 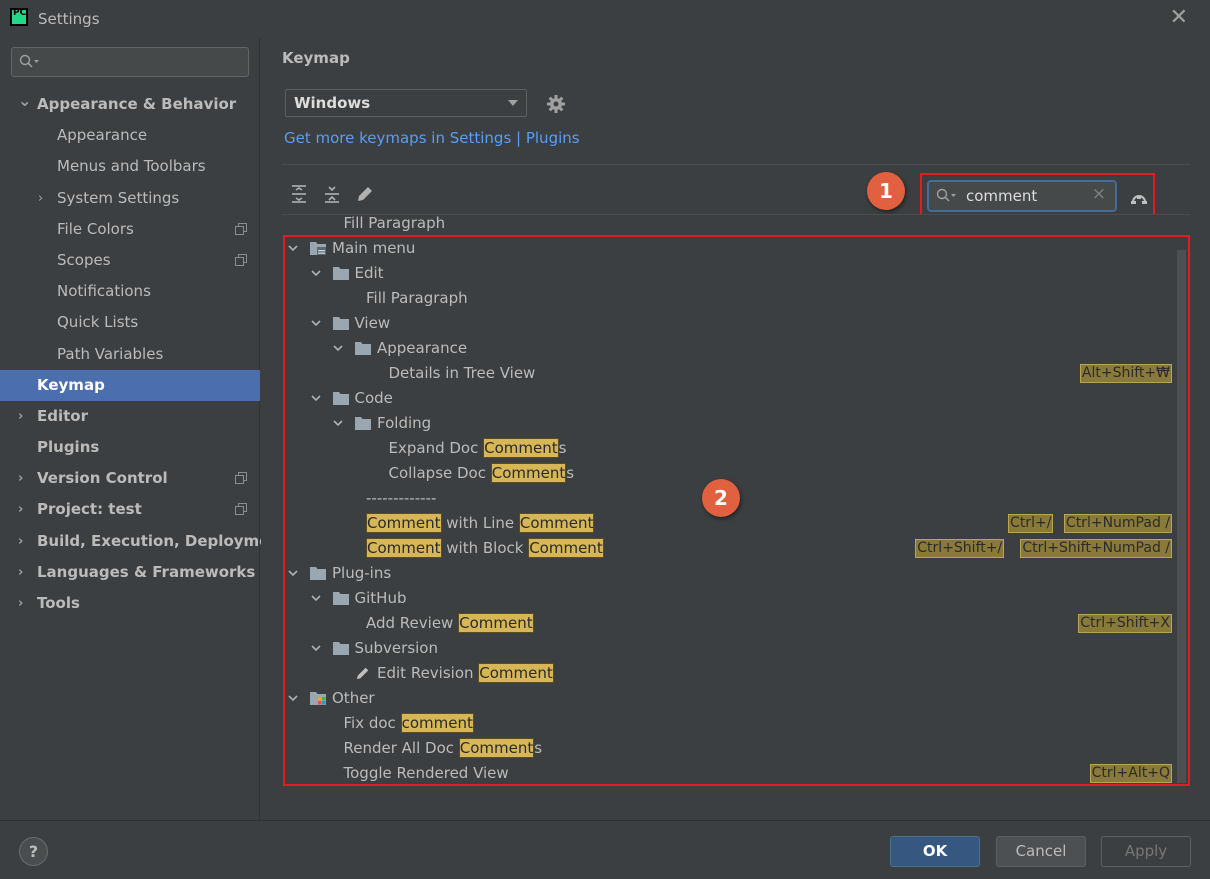 I want to click on sidebar-item: Notifications, so click(x=130, y=291).